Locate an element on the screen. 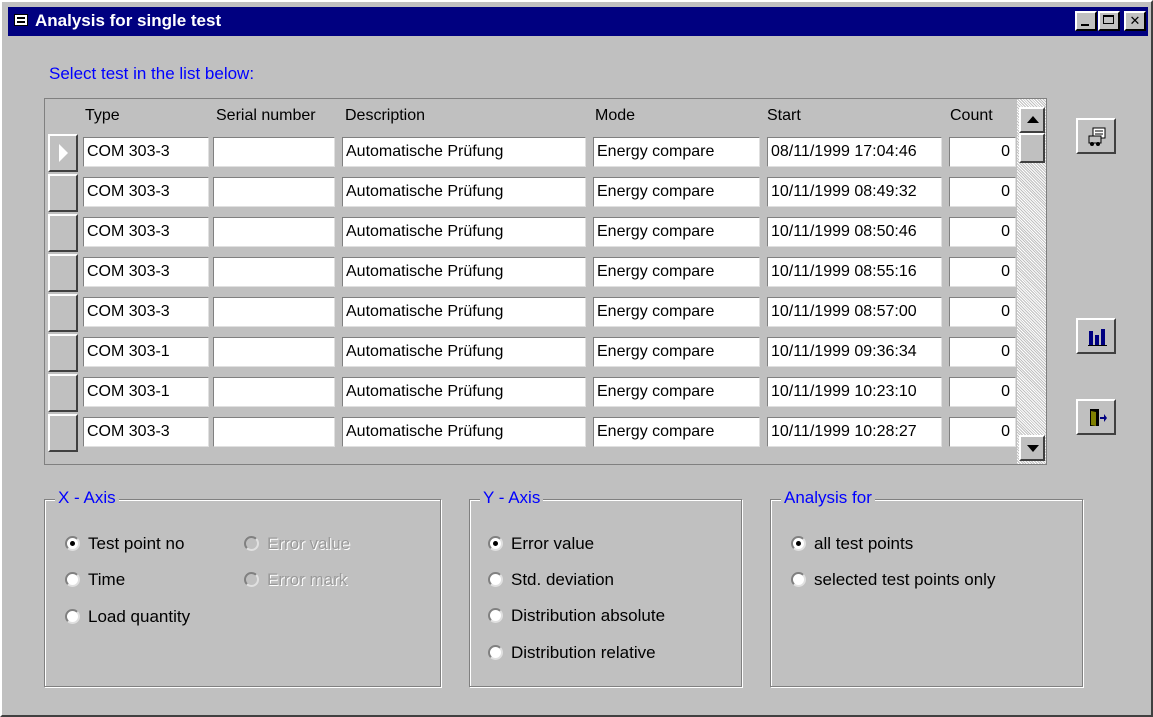 Image resolution: width=1153 pixels, height=717 pixels. column-header-start: Start is located at coordinates (784, 116).